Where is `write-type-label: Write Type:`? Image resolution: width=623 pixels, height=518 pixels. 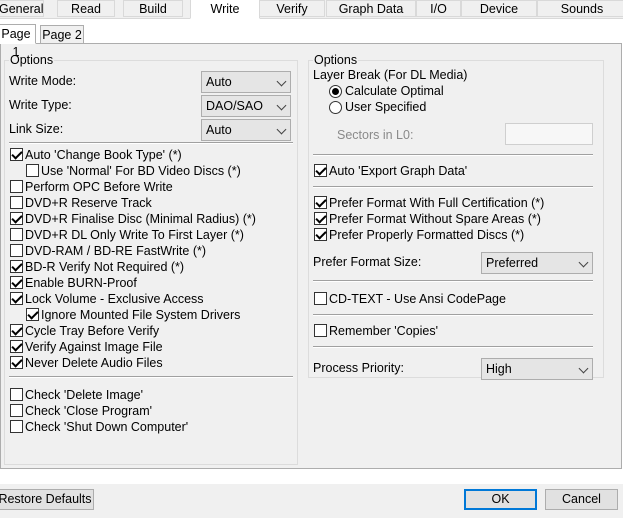 write-type-label: Write Type: is located at coordinates (40, 105).